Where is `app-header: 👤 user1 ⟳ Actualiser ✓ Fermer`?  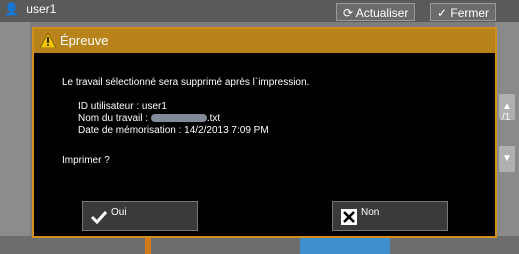 app-header: 👤 user1 ⟳ Actualiser ✓ Fermer is located at coordinates (259, 11).